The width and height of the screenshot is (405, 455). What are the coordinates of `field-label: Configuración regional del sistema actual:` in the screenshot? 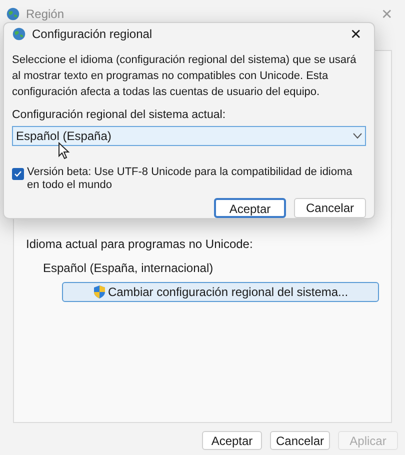 It's located at (119, 115).